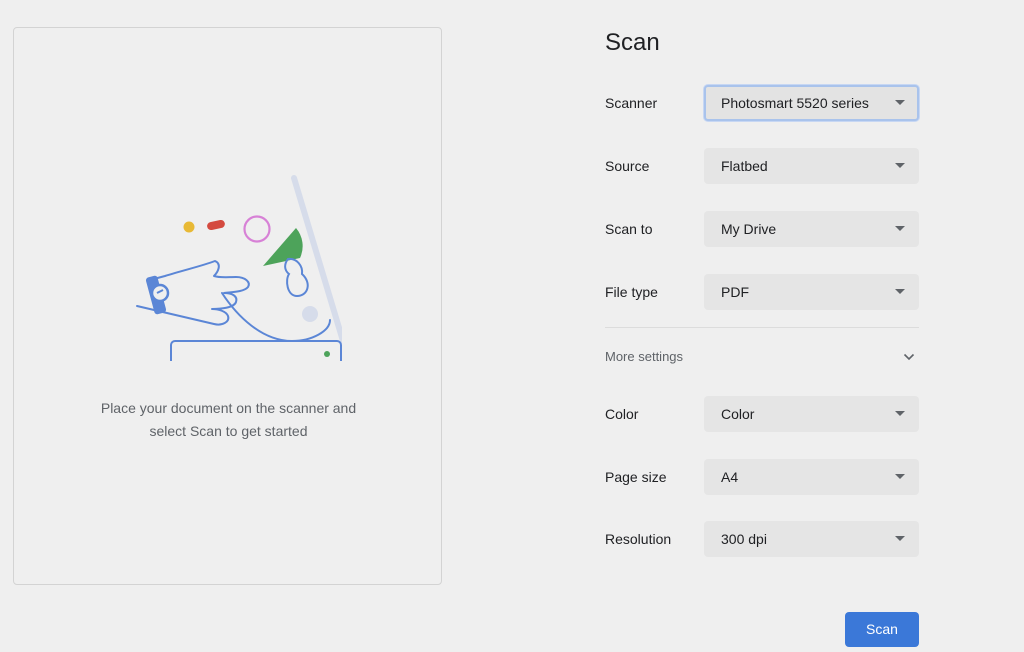 This screenshot has height=652, width=1024. Describe the element at coordinates (622, 414) in the screenshot. I see `color-label: Color` at that location.